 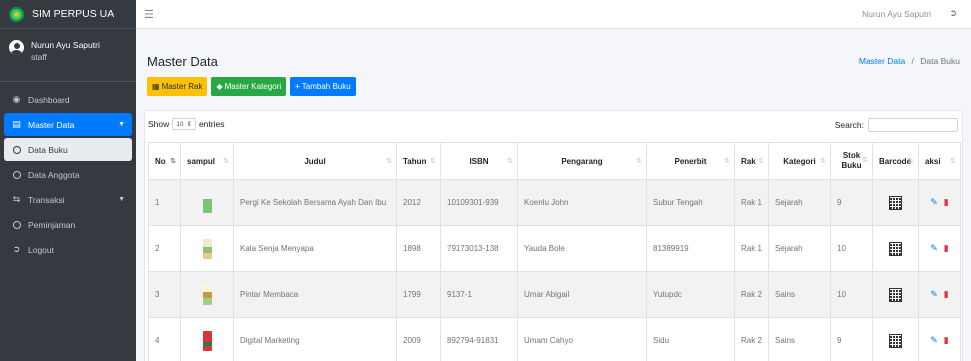 I want to click on user-role: staff, so click(x=39, y=57).